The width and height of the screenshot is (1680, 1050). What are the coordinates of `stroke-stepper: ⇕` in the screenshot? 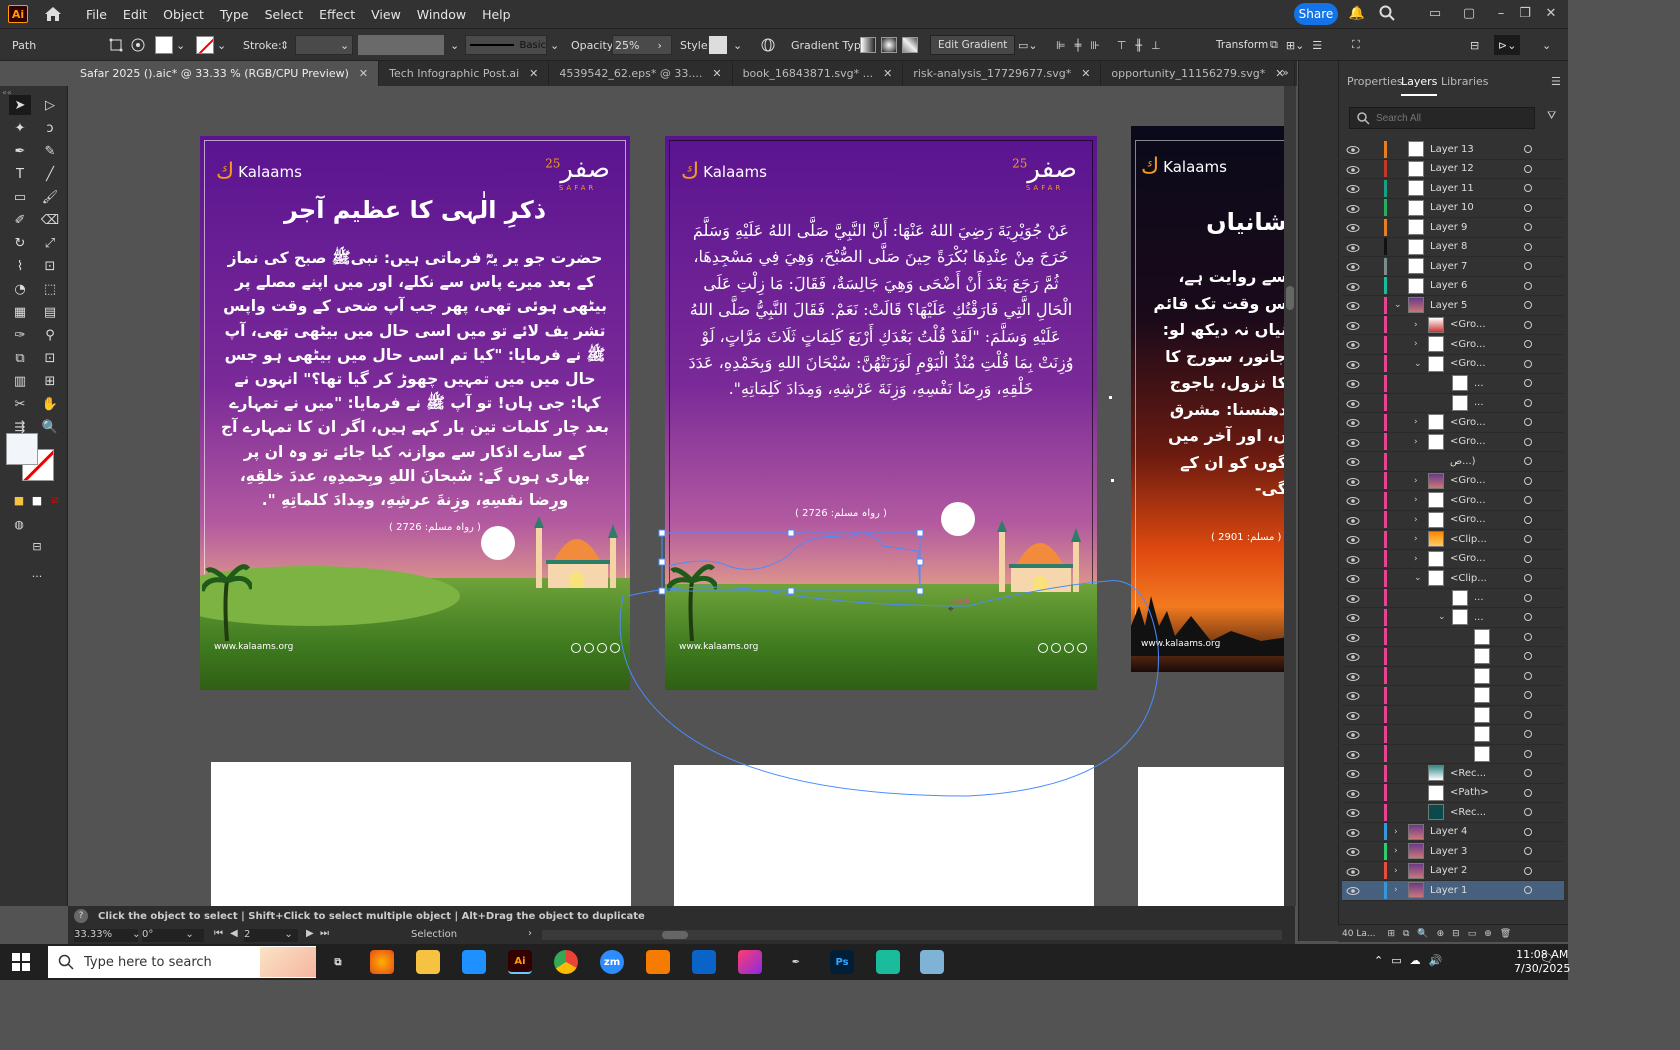 It's located at (284, 45).